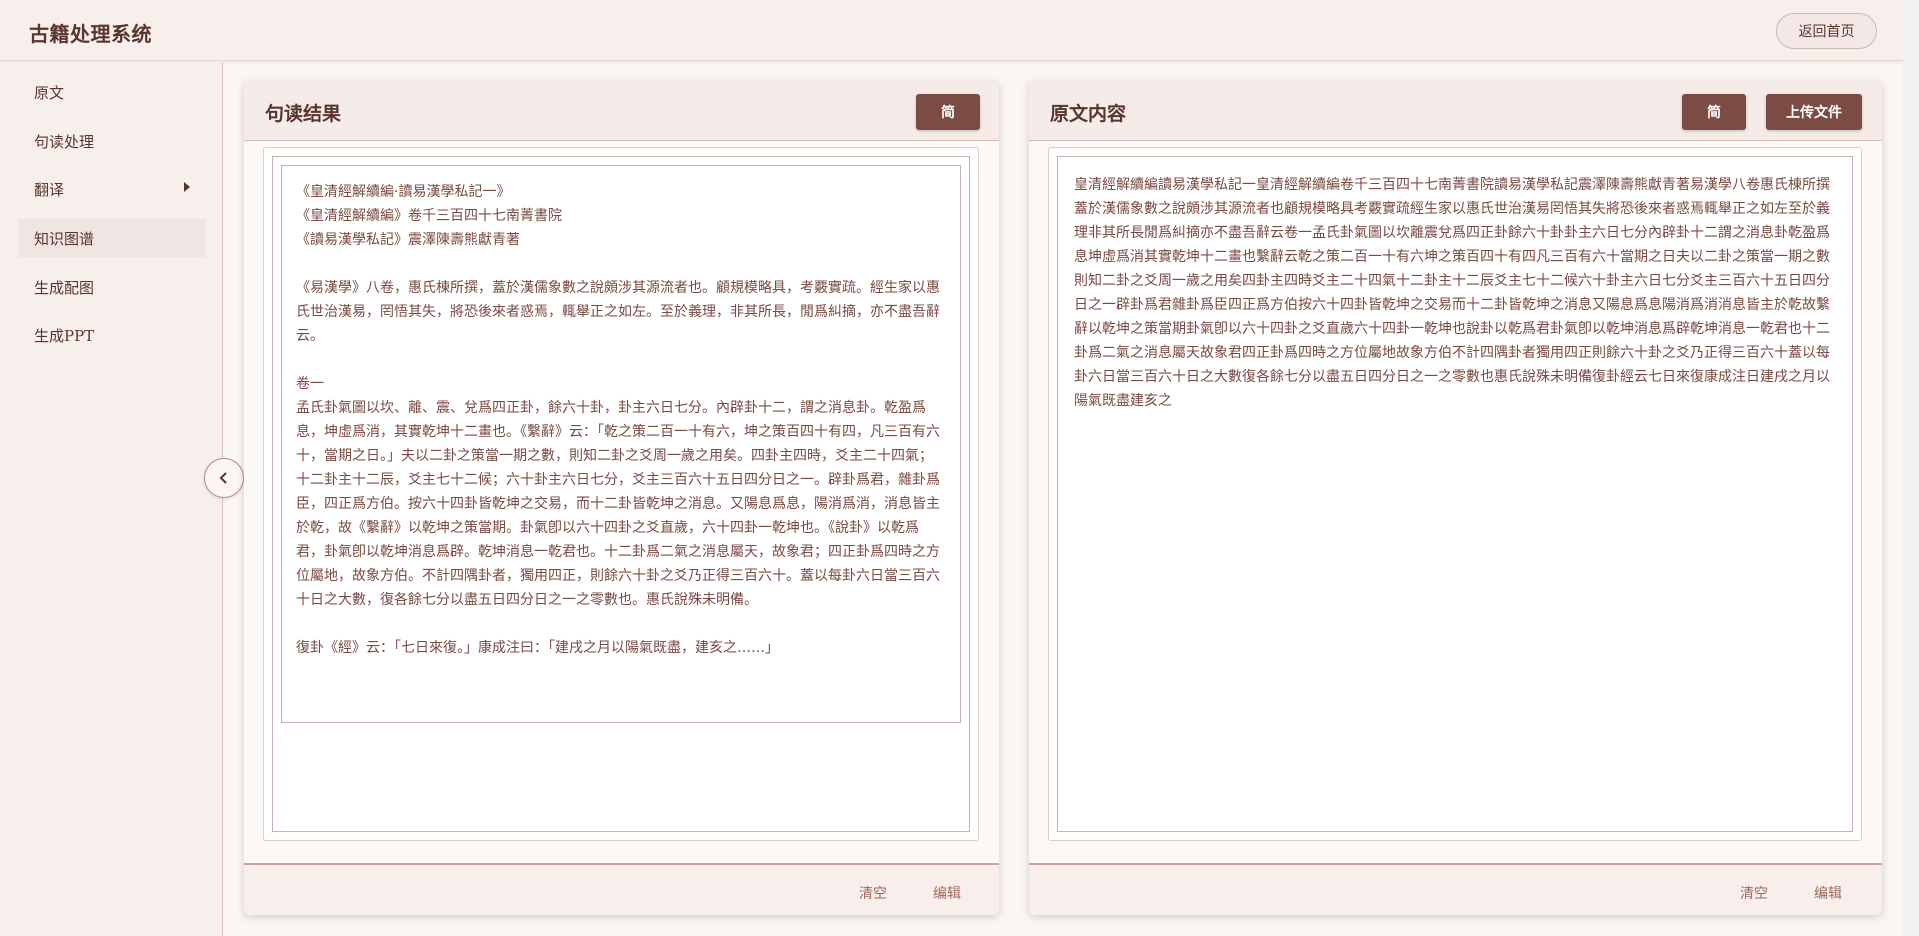 The height and width of the screenshot is (936, 1919). What do you see at coordinates (64, 141) in the screenshot?
I see `sidebar-item-label: 句读处理` at bounding box center [64, 141].